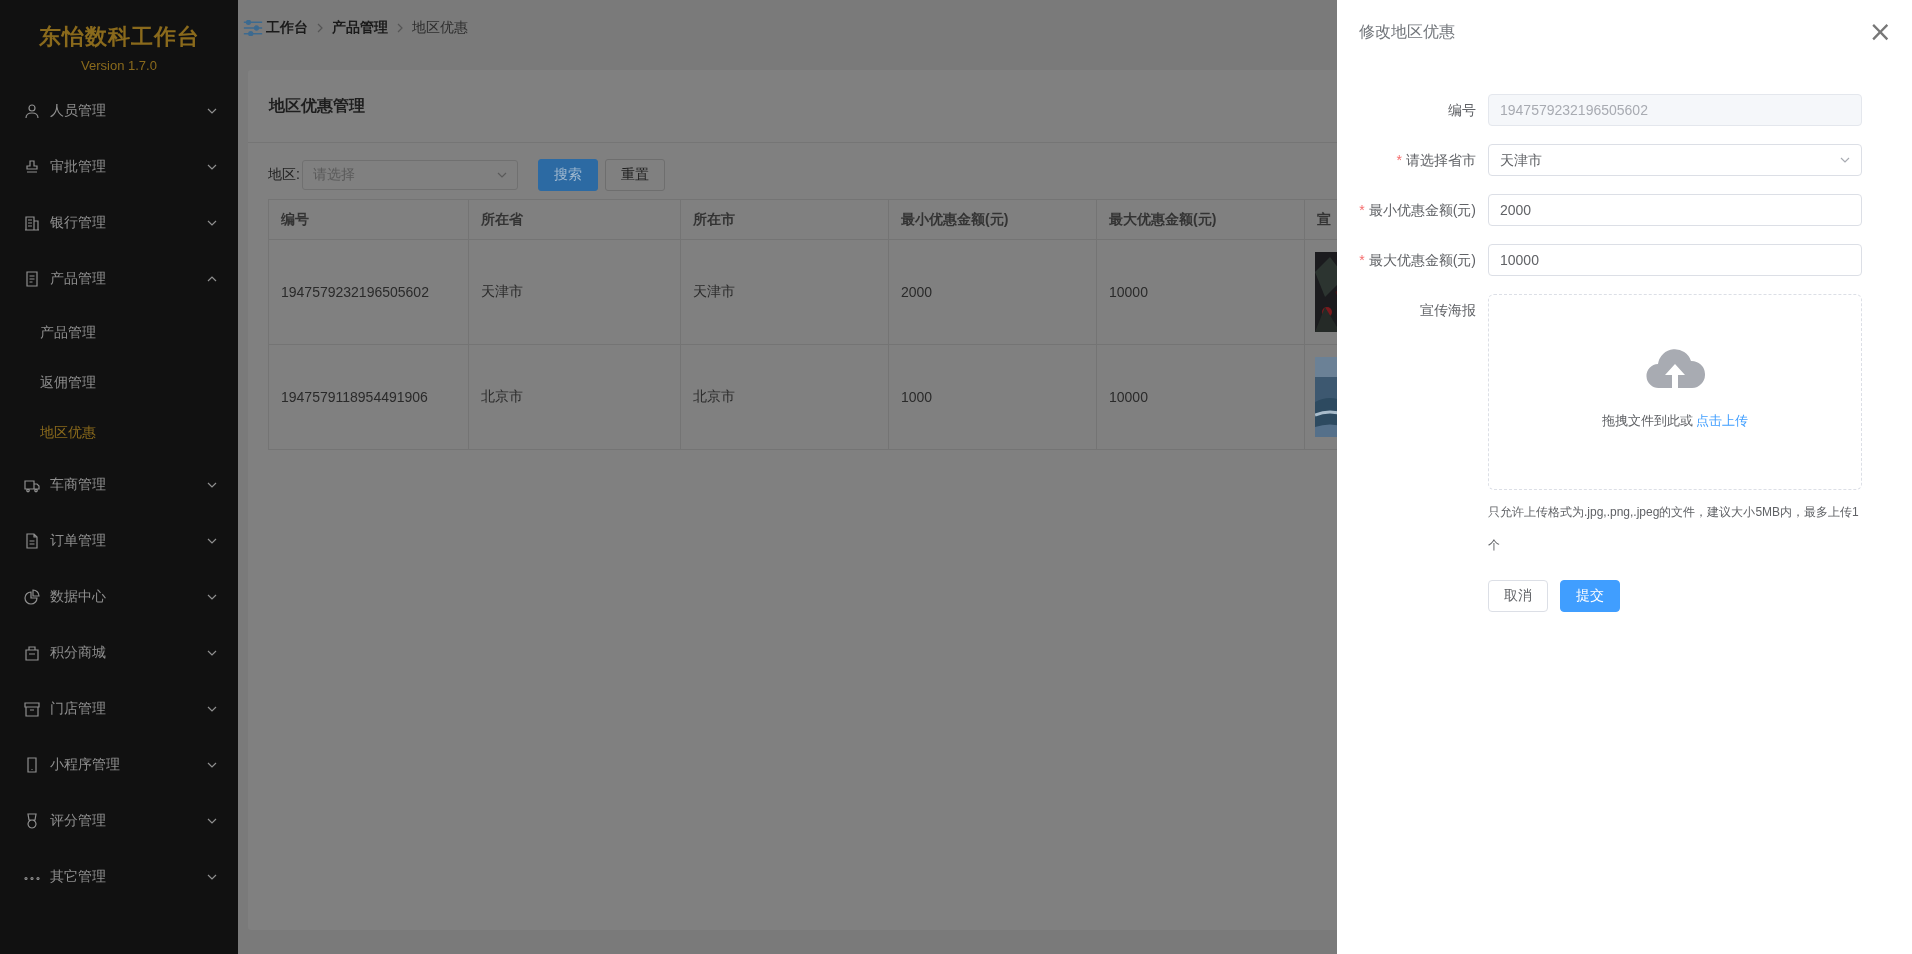 The image size is (1912, 954). Describe the element at coordinates (1448, 310) in the screenshot. I see `field-label: 宣传海报` at that location.